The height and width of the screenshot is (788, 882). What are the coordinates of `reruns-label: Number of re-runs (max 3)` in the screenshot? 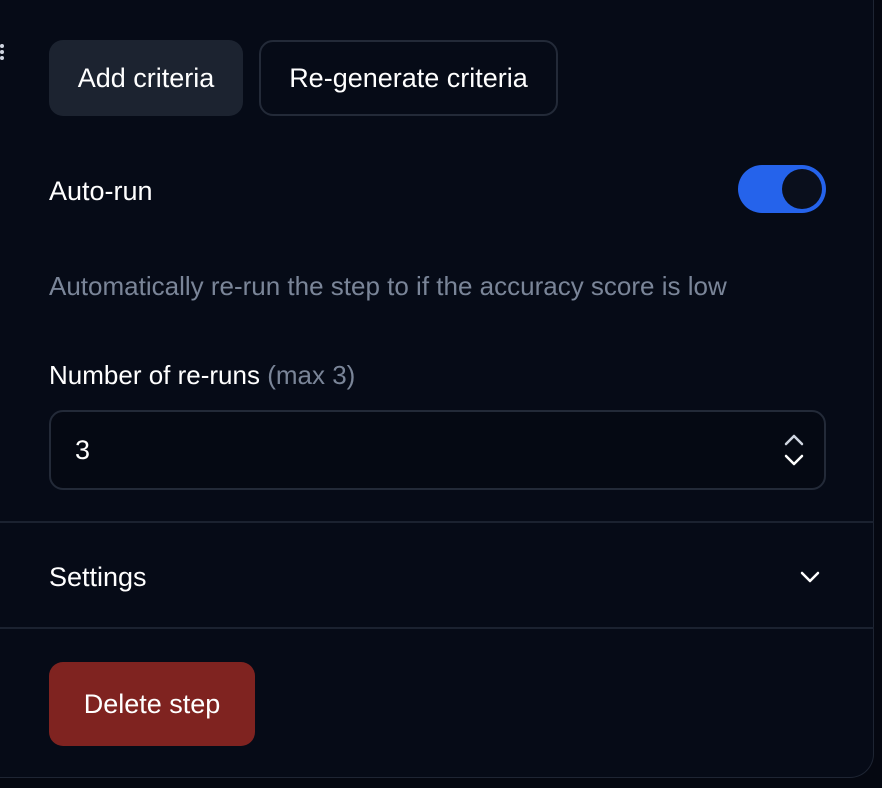 It's located at (202, 375).